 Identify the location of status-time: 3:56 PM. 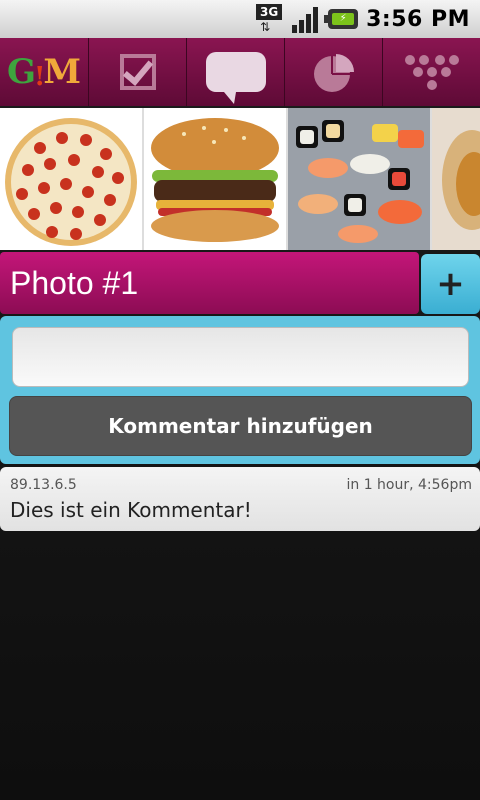
(418, 19).